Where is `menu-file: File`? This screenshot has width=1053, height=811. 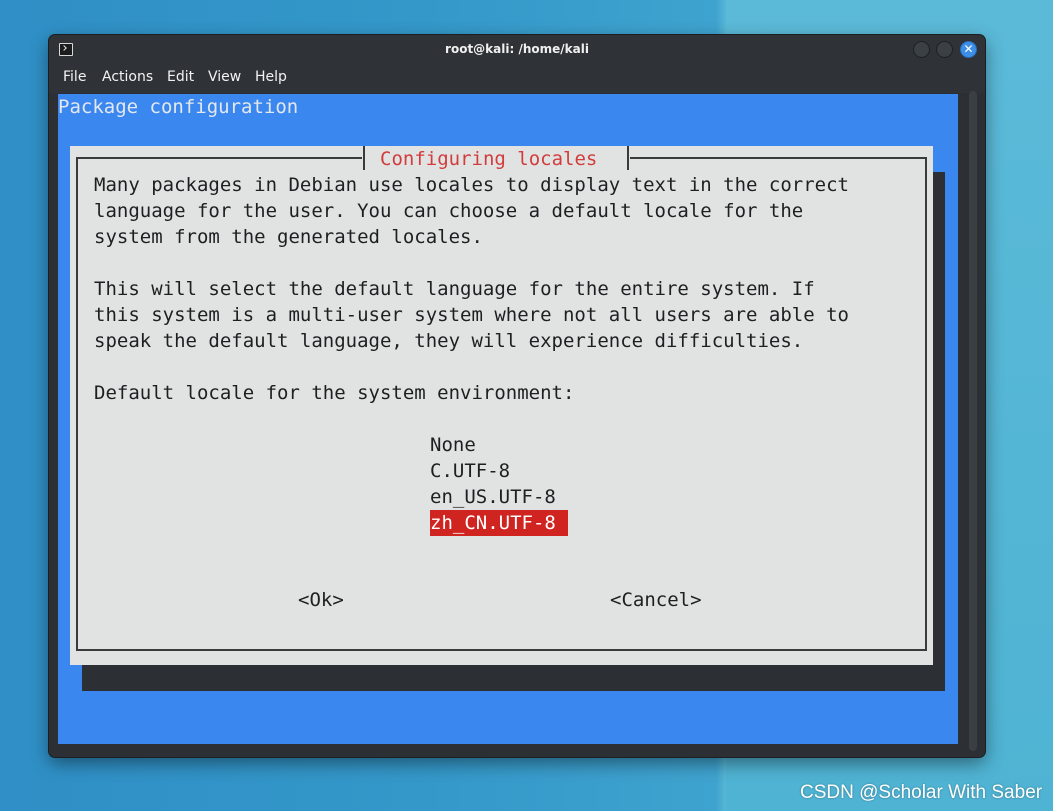
menu-file: File is located at coordinates (74, 77).